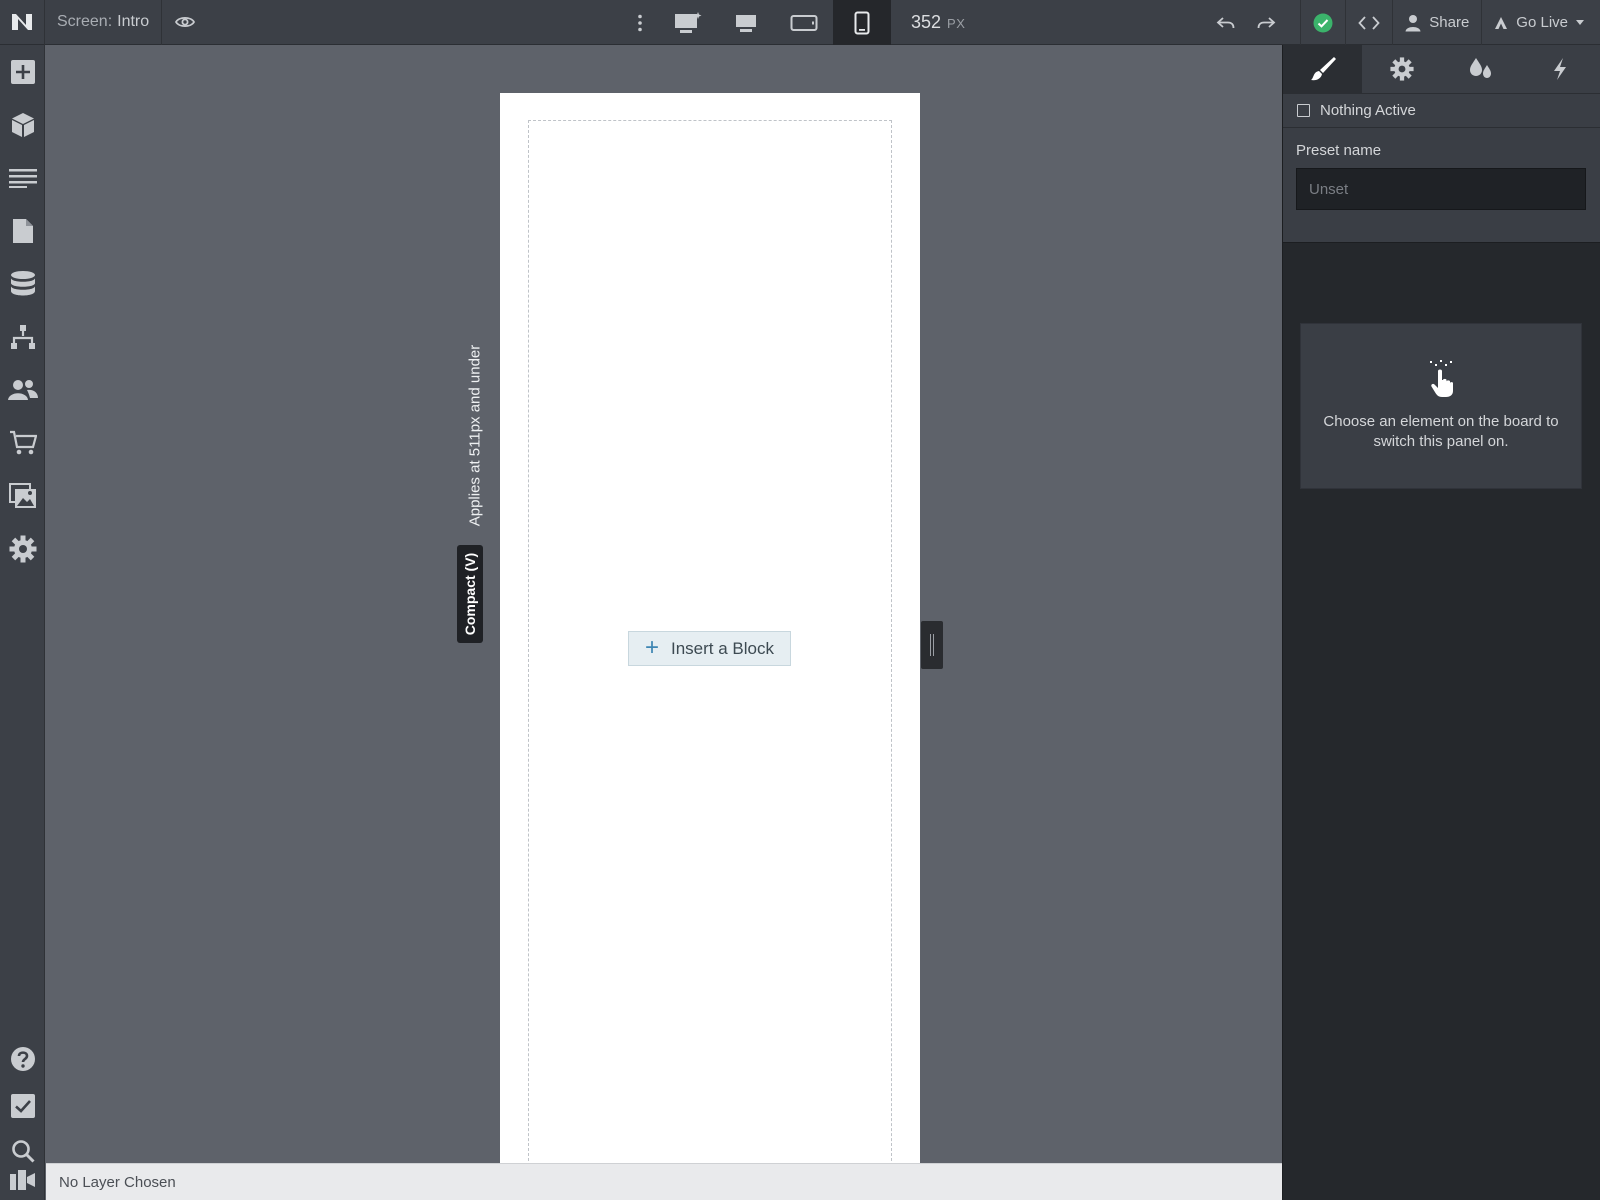  I want to click on plus-icon: +, so click(651, 647).